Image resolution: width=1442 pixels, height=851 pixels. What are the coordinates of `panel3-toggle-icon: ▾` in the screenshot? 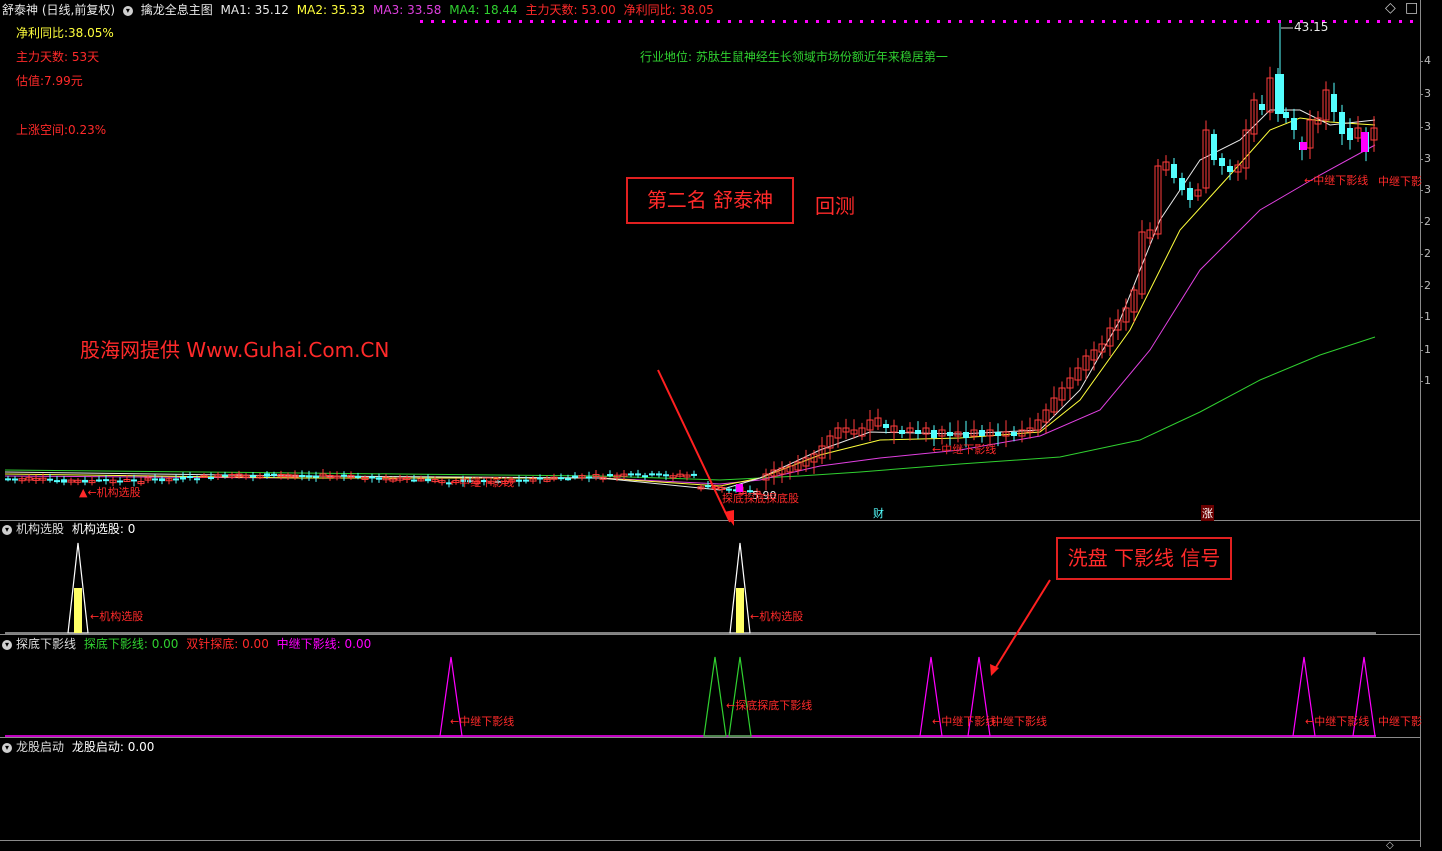 It's located at (7, 644).